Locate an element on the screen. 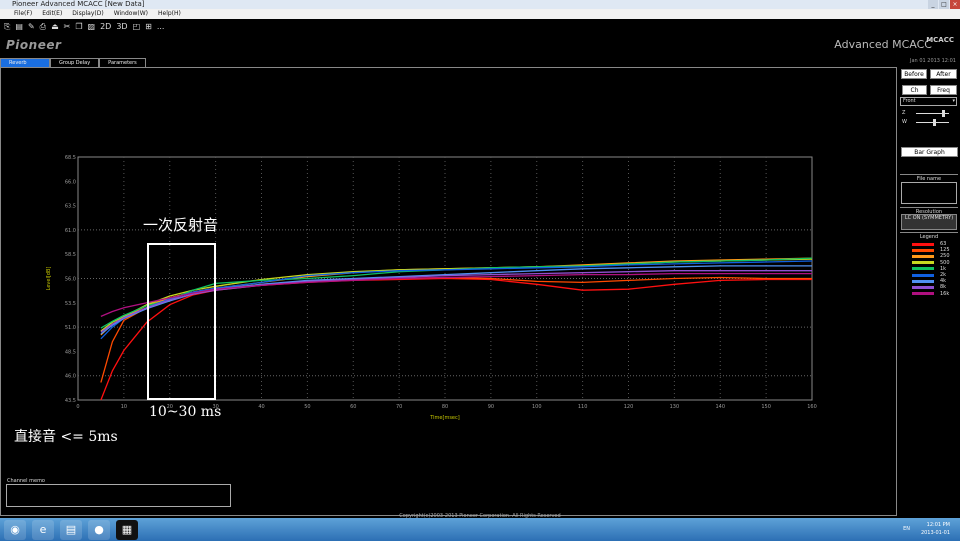 This screenshot has height=541, width=960. explorer-icon: ▤ is located at coordinates (71, 529).